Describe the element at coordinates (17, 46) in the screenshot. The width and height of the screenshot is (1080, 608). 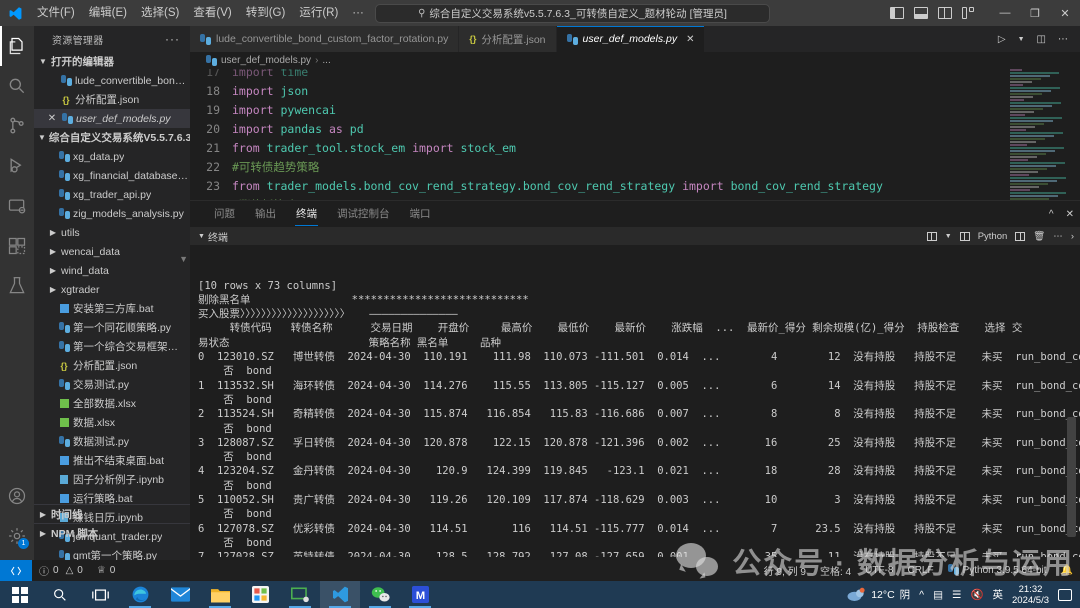
I see `sidebar-item-explorer` at that location.